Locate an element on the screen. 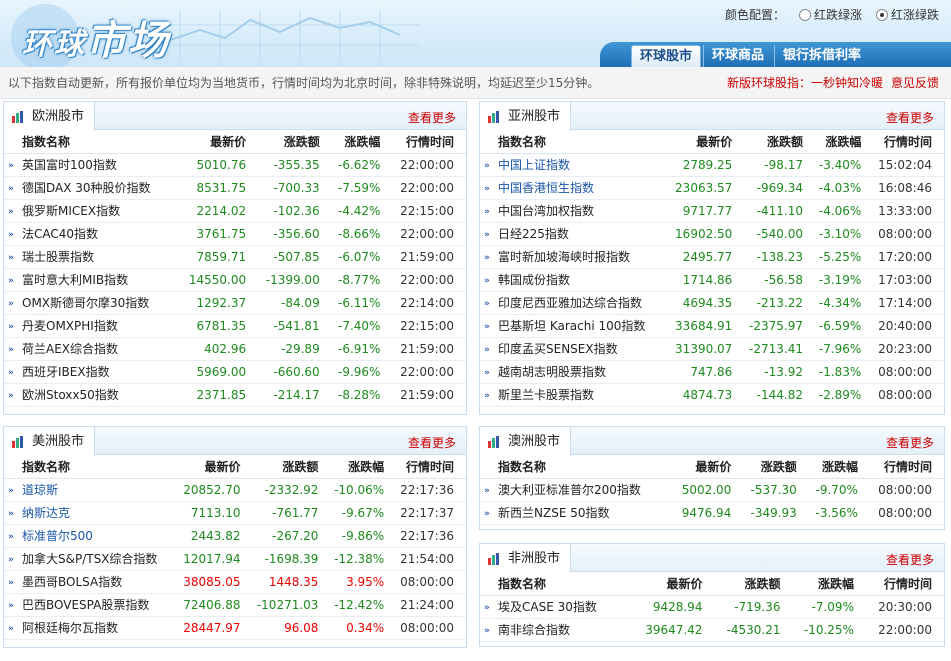  index-name: 印度尼西亚雅加达综合指数 is located at coordinates (570, 303).